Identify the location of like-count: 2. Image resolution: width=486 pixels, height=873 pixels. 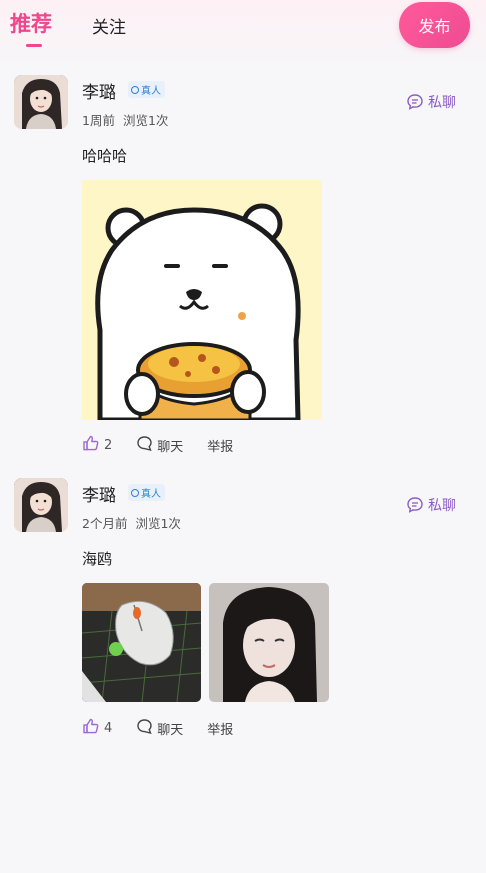
(108, 445).